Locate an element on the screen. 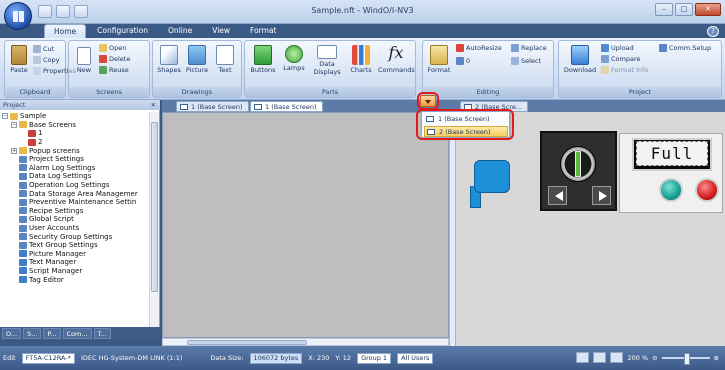  panel-title: Project is located at coordinates (14, 105).